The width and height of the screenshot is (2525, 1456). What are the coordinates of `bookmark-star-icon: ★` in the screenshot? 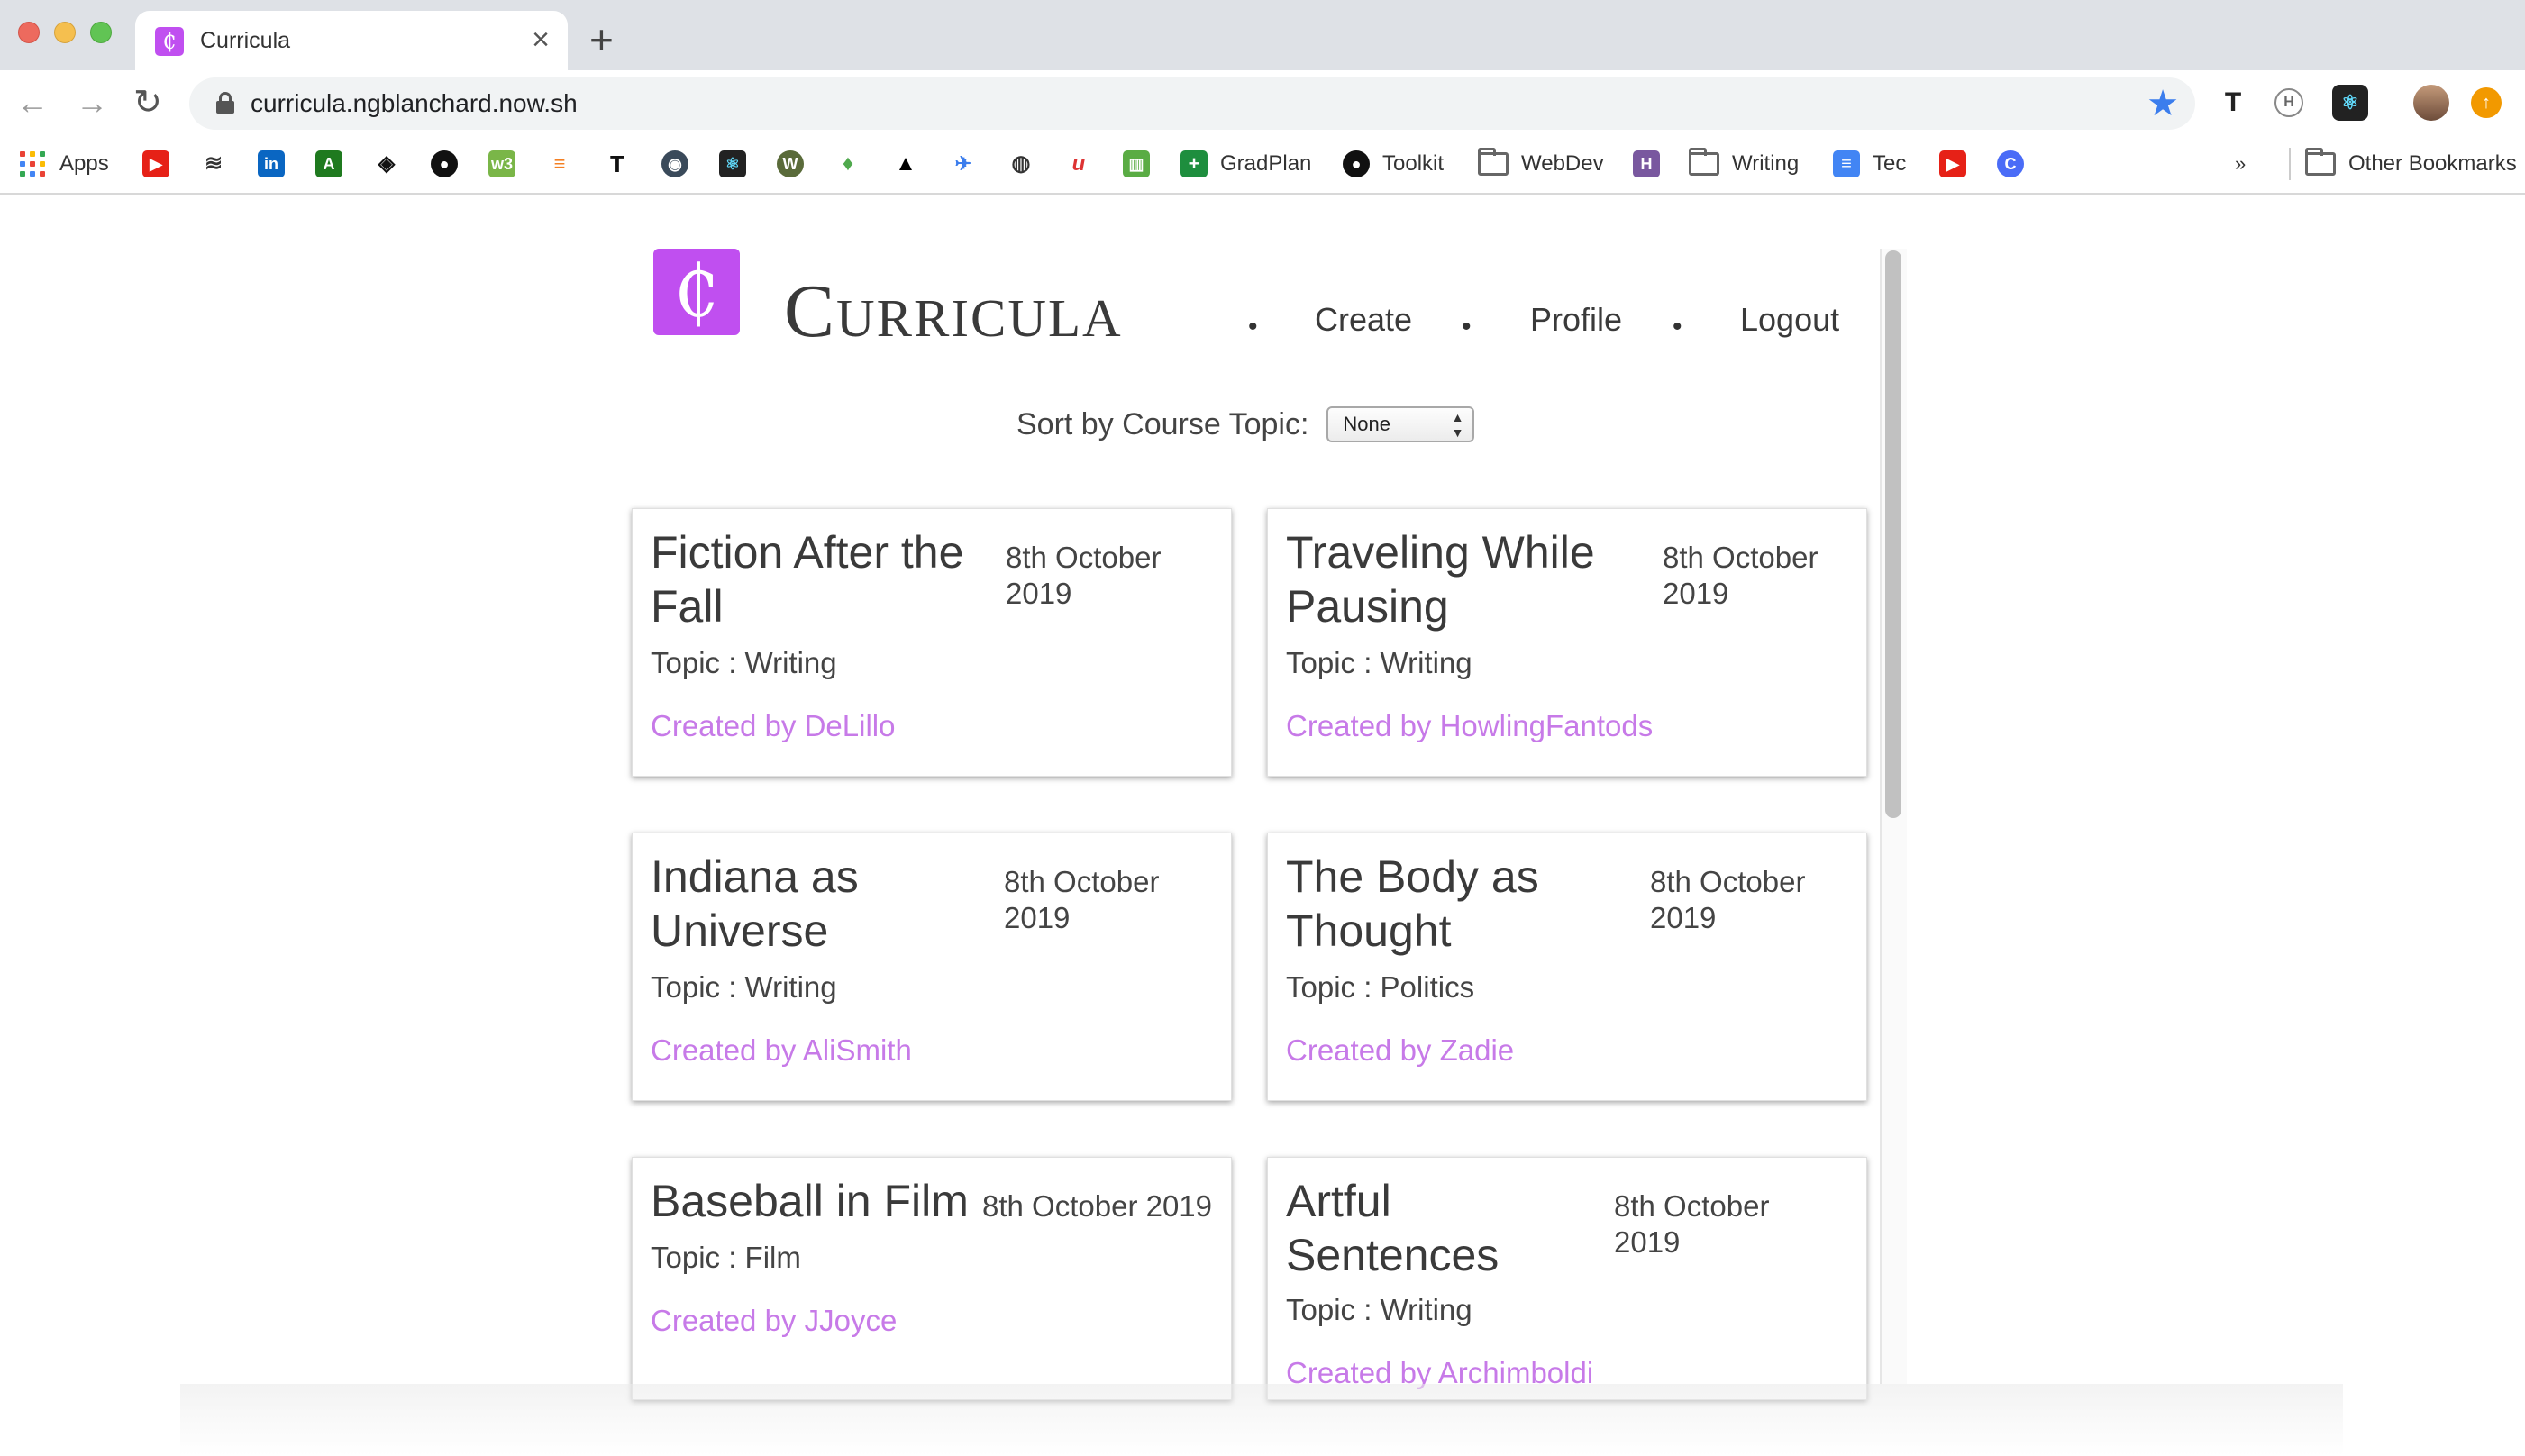 It's located at (2163, 104).